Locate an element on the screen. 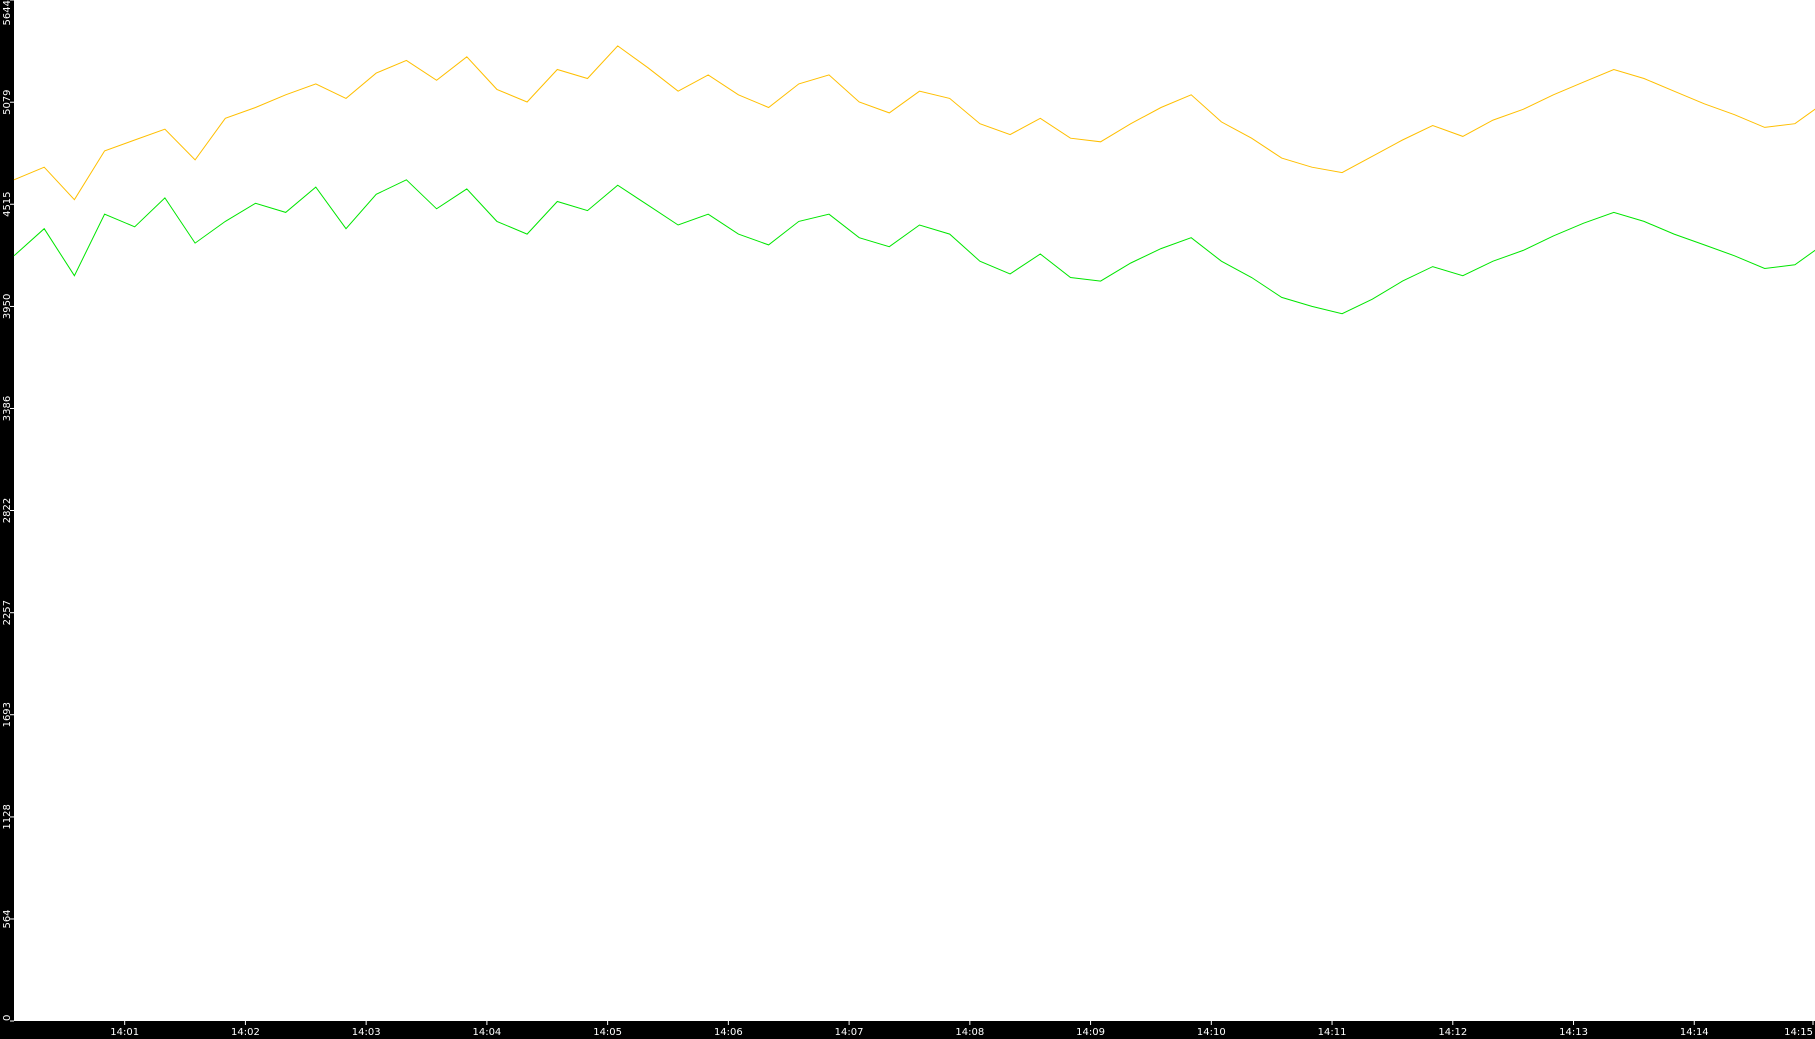  y-tick-label: 5644 is located at coordinates (7, 12).